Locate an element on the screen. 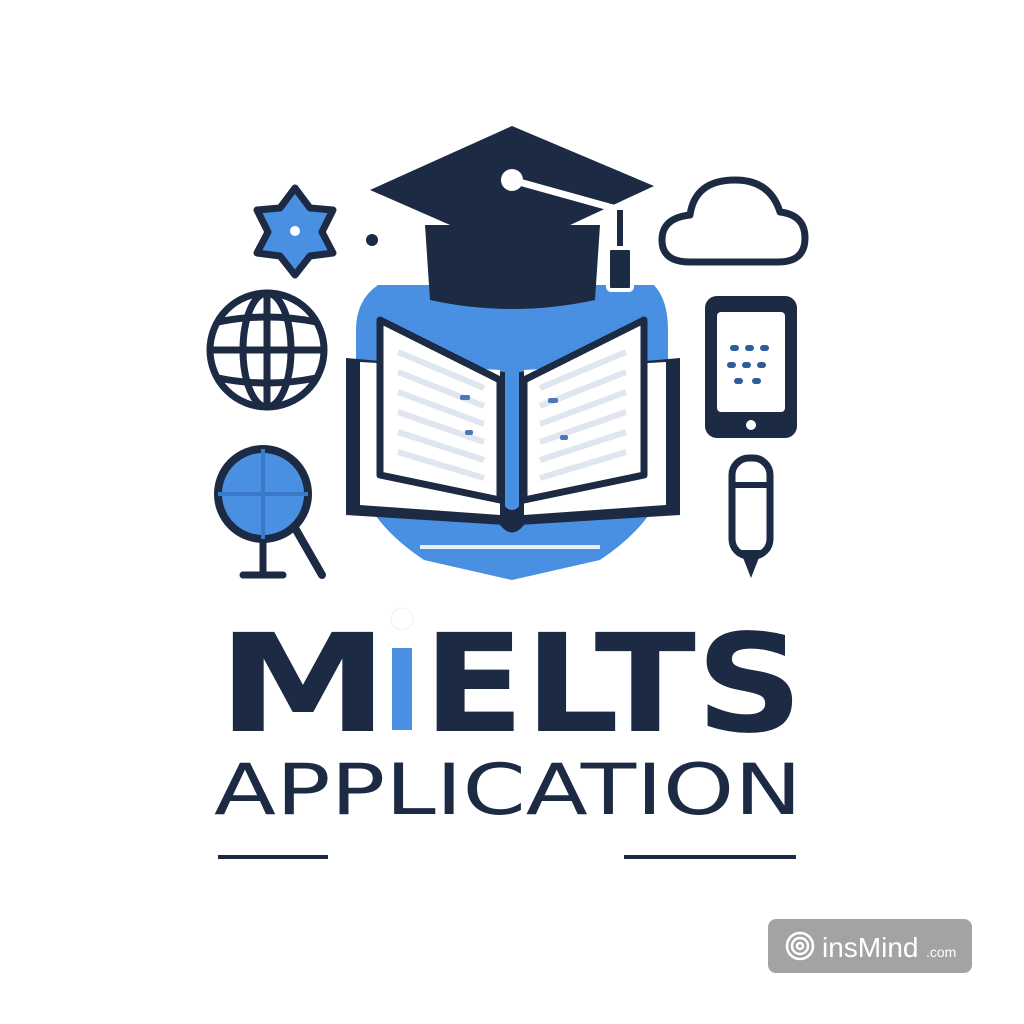  smartphone-icon is located at coordinates (751, 367).